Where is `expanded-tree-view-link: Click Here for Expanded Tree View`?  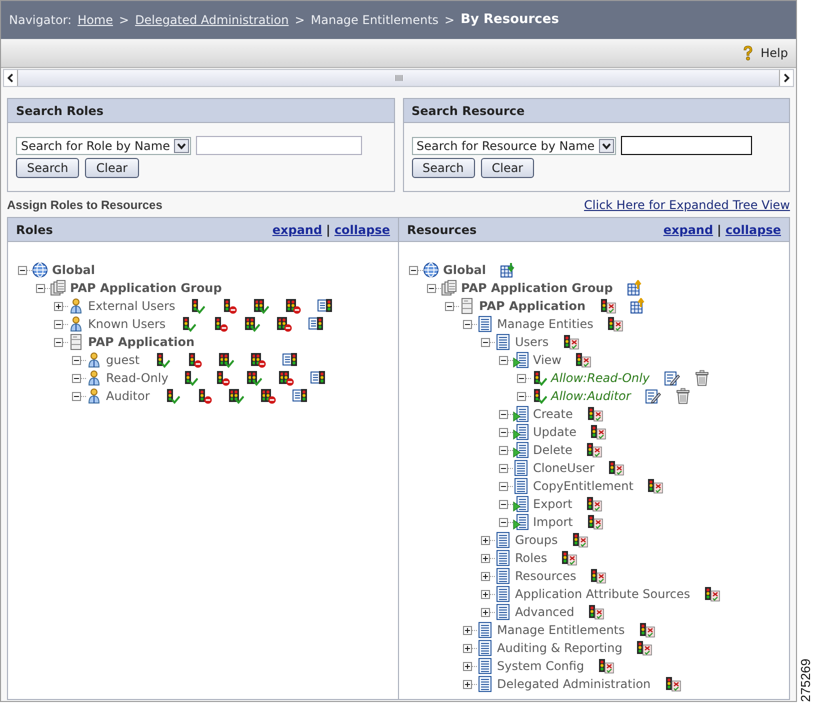
expanded-tree-view-link: Click Here for Expanded Tree View is located at coordinates (687, 205).